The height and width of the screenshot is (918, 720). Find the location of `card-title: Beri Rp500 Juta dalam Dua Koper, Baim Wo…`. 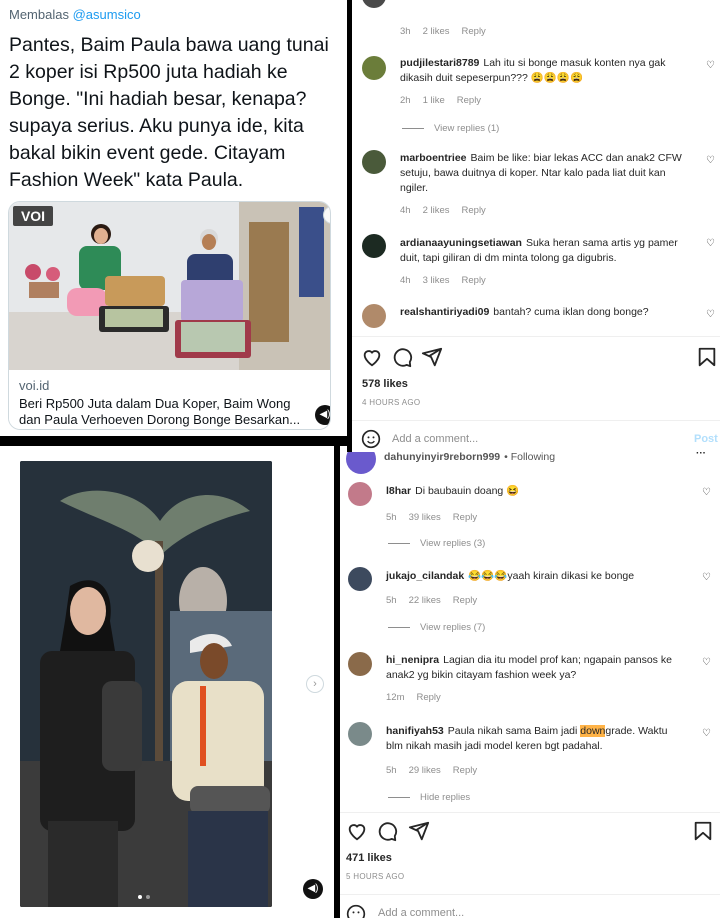

card-title: Beri Rp500 Juta dalam Dua Koper, Baim Wo… is located at coordinates (165, 412).